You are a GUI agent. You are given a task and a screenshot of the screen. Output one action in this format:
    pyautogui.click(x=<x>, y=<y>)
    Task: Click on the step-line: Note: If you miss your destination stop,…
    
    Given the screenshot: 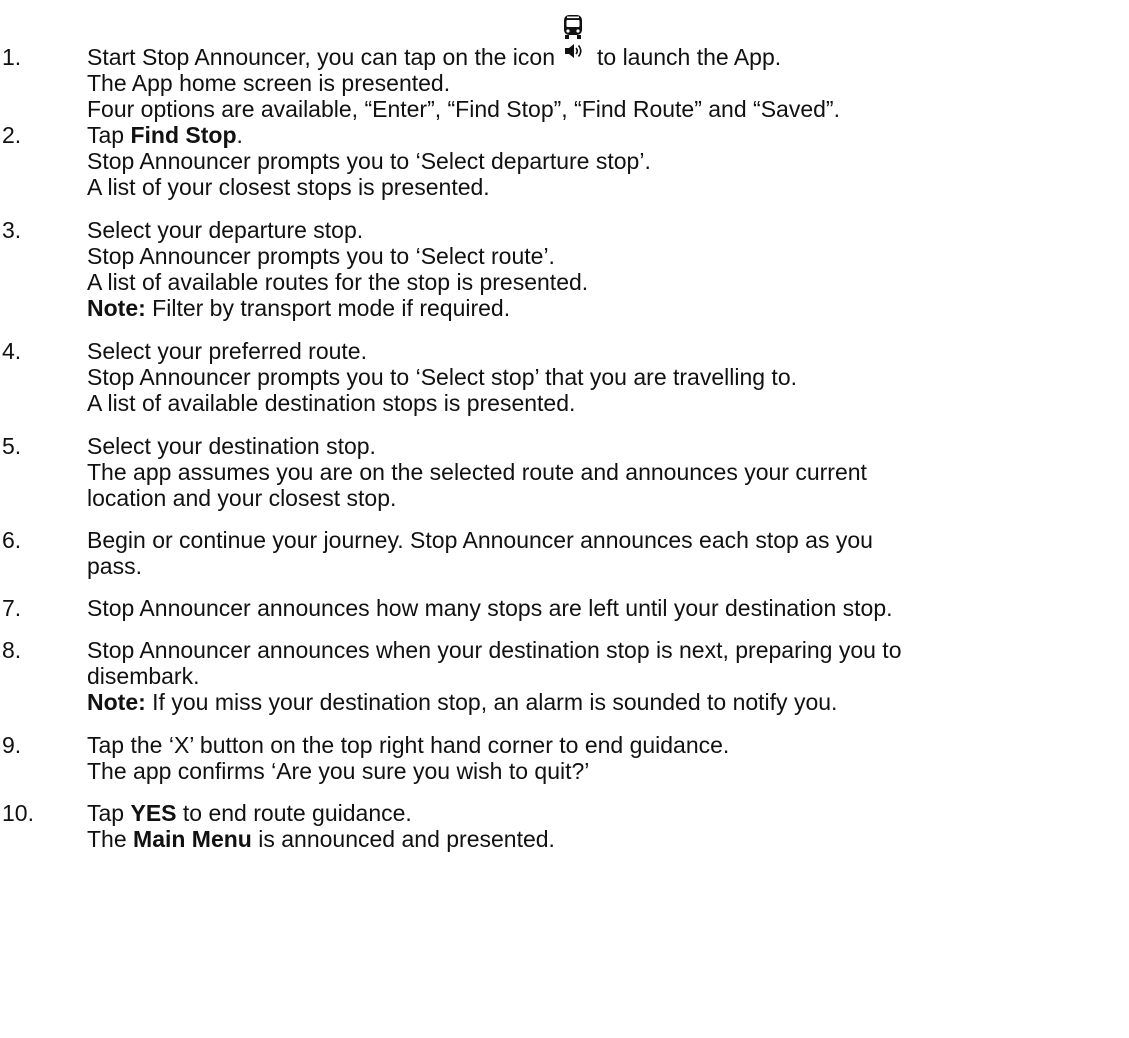 What is the action you would take?
    pyautogui.click(x=602, y=702)
    